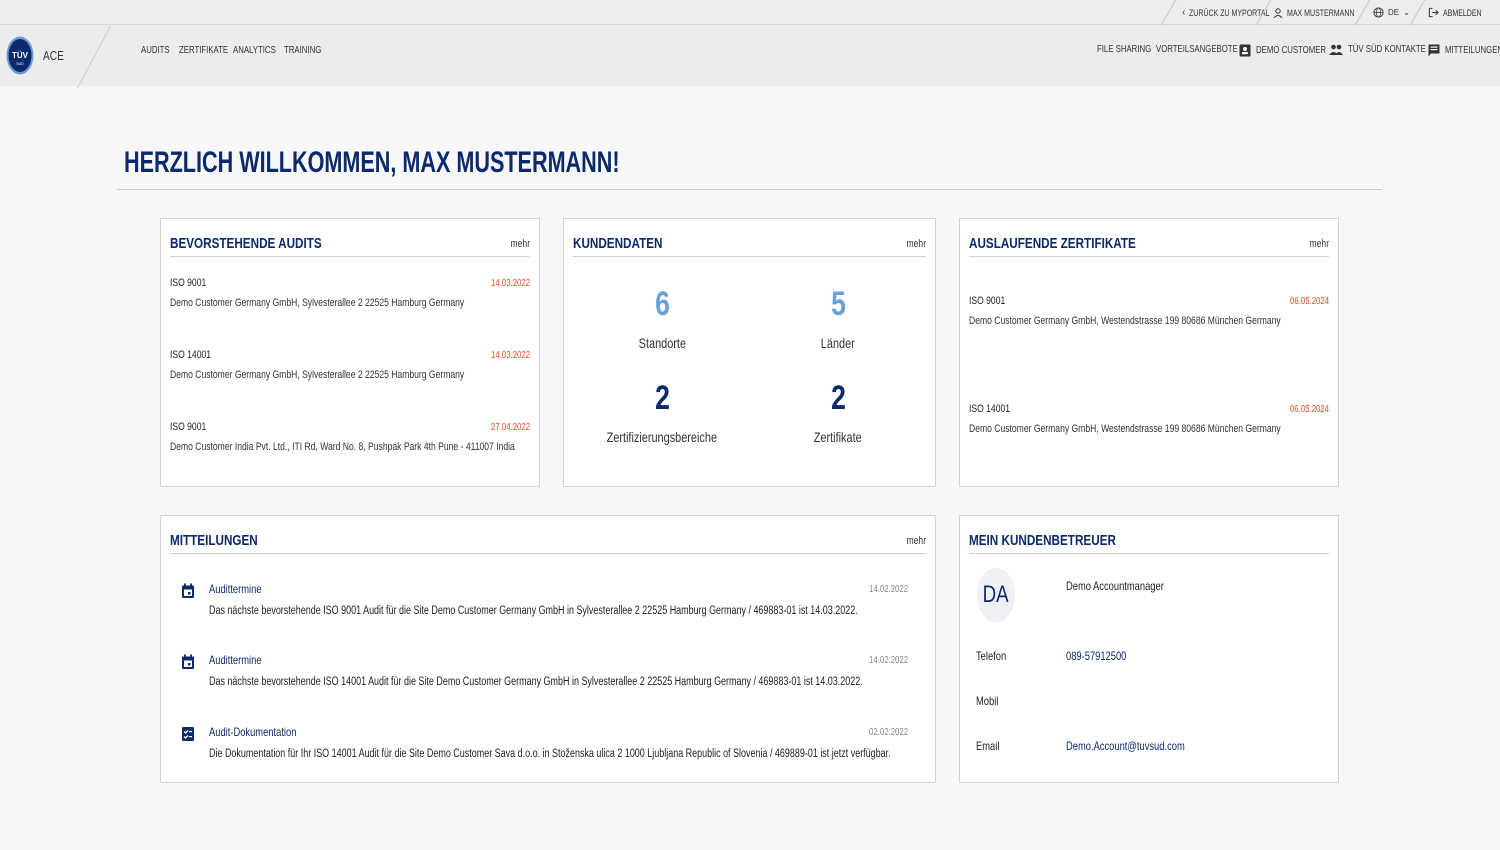  What do you see at coordinates (188, 734) in the screenshot?
I see `checklist-icon` at bounding box center [188, 734].